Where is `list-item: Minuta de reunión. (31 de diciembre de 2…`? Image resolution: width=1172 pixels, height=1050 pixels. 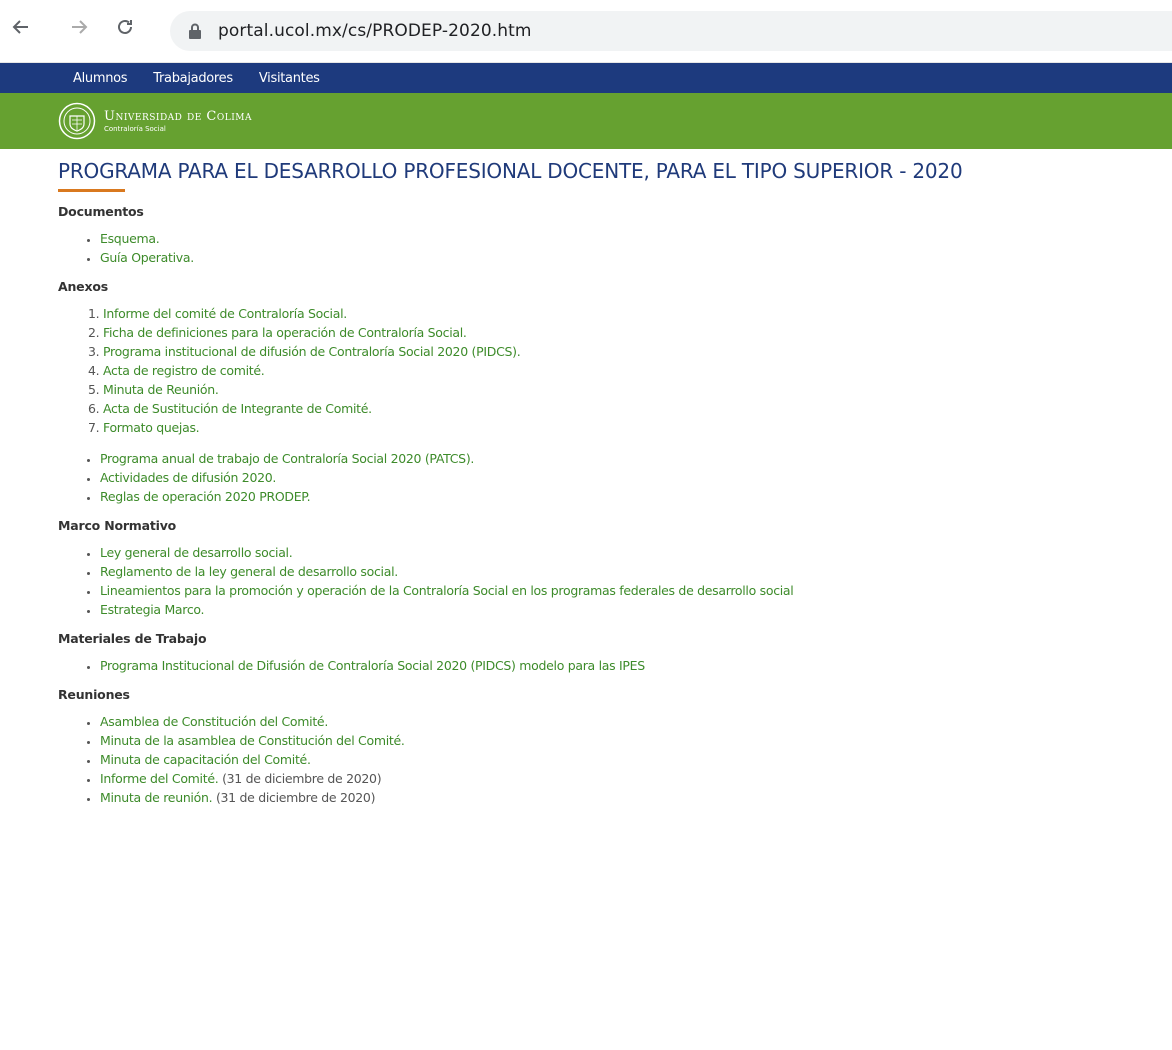
list-item: Minuta de reunión. (31 de diciembre de 2… is located at coordinates (636, 797).